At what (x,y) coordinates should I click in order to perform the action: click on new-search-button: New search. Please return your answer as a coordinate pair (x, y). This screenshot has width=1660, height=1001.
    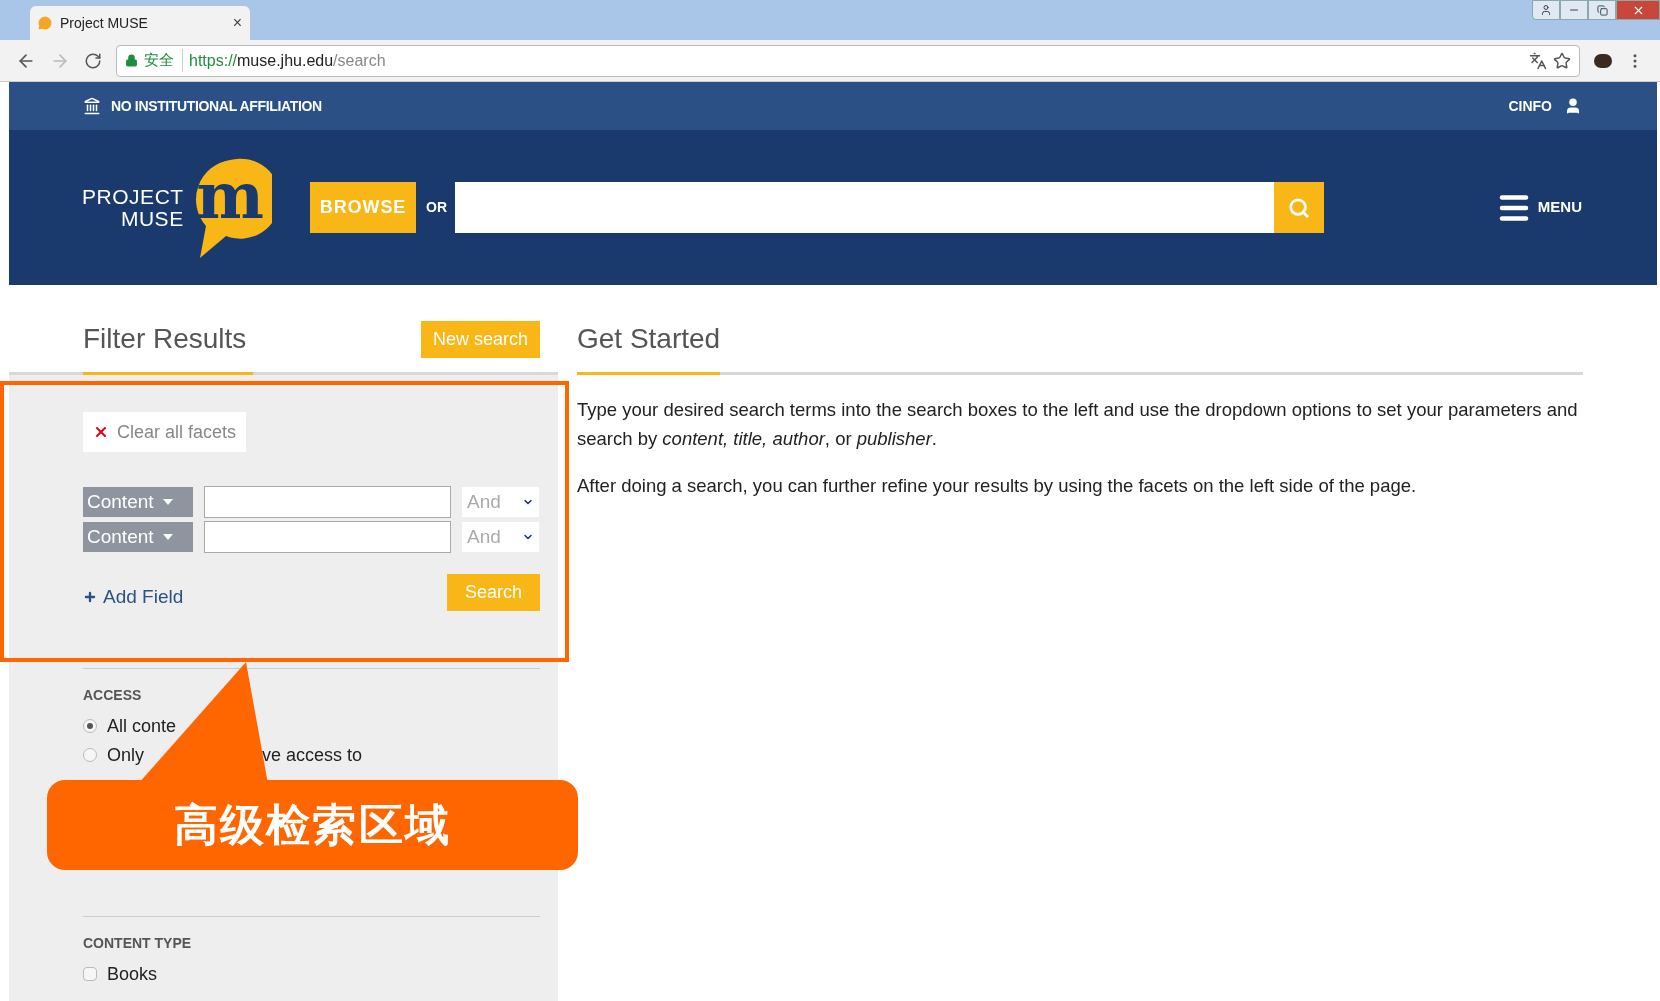
    Looking at the image, I should click on (480, 339).